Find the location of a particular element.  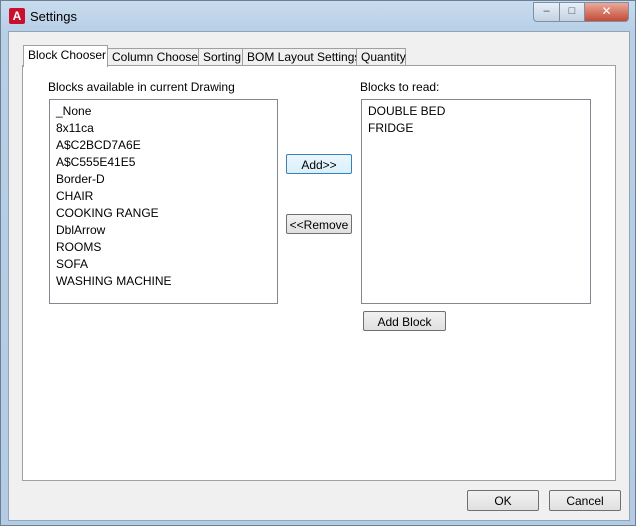

list-item: ROOMS is located at coordinates (163, 247).